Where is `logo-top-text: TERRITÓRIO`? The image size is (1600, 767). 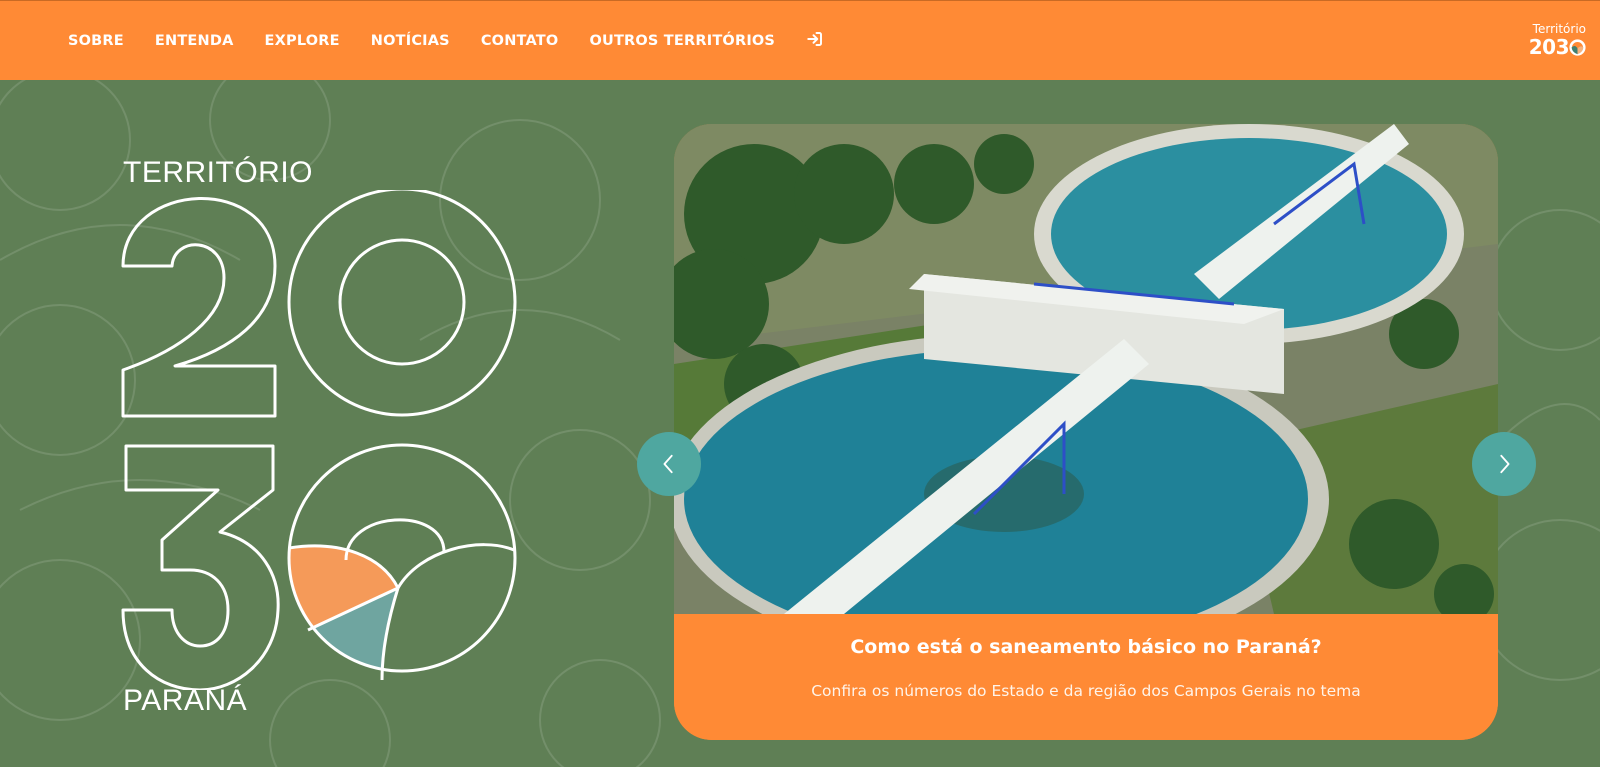 logo-top-text: TERRITÓRIO is located at coordinates (218, 172).